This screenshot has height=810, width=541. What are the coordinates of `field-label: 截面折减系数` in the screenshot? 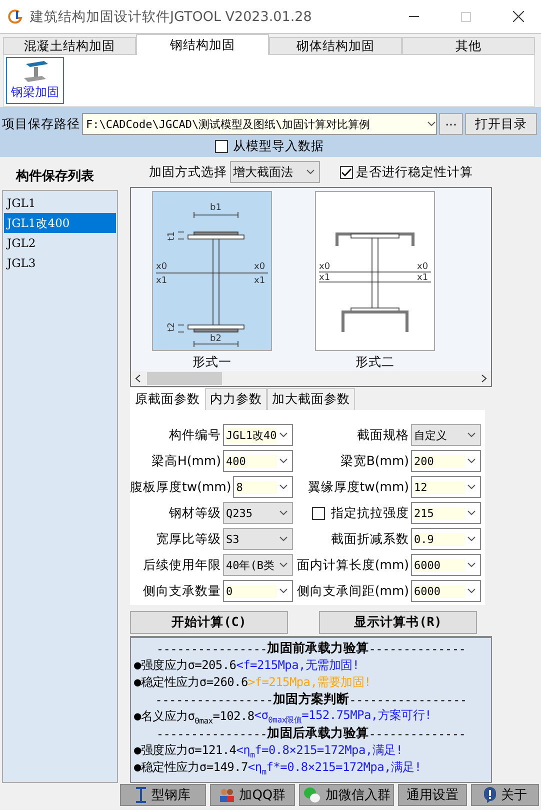 It's located at (370, 539).